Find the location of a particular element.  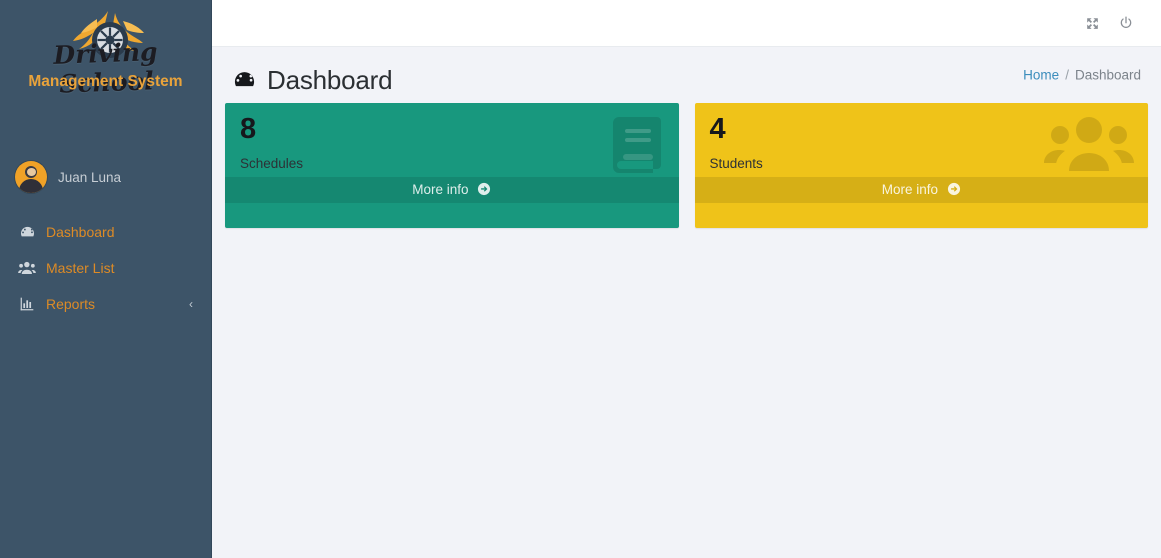

chart-bar-icon is located at coordinates (27, 304).